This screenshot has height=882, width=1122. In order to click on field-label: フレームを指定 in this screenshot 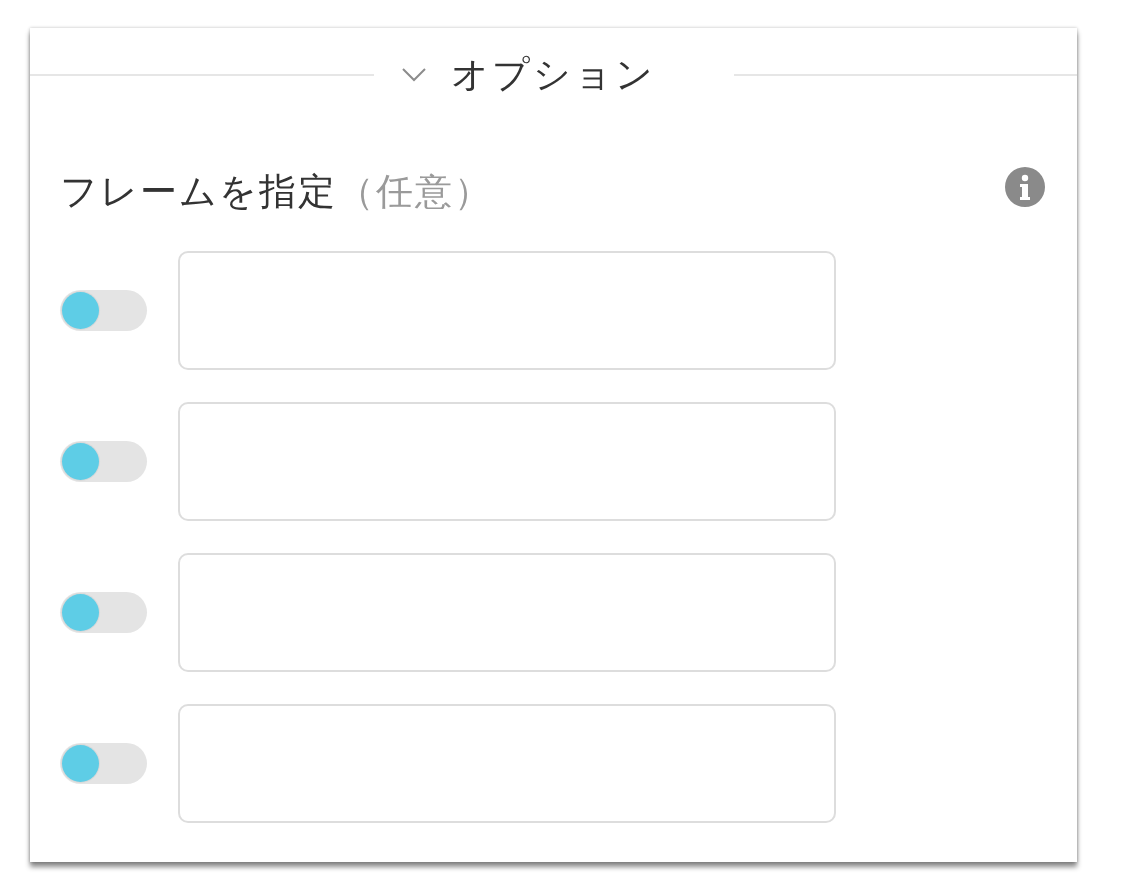, I will do `click(198, 192)`.